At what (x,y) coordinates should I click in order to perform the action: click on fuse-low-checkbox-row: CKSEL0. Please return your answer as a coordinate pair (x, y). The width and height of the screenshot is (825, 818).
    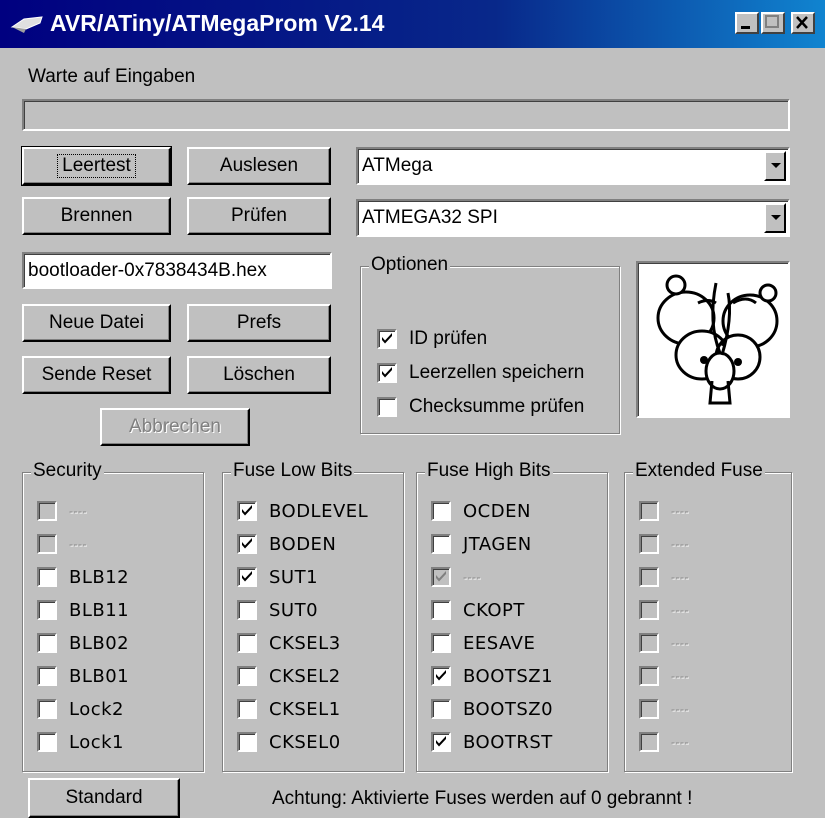
    Looking at the image, I should click on (289, 742).